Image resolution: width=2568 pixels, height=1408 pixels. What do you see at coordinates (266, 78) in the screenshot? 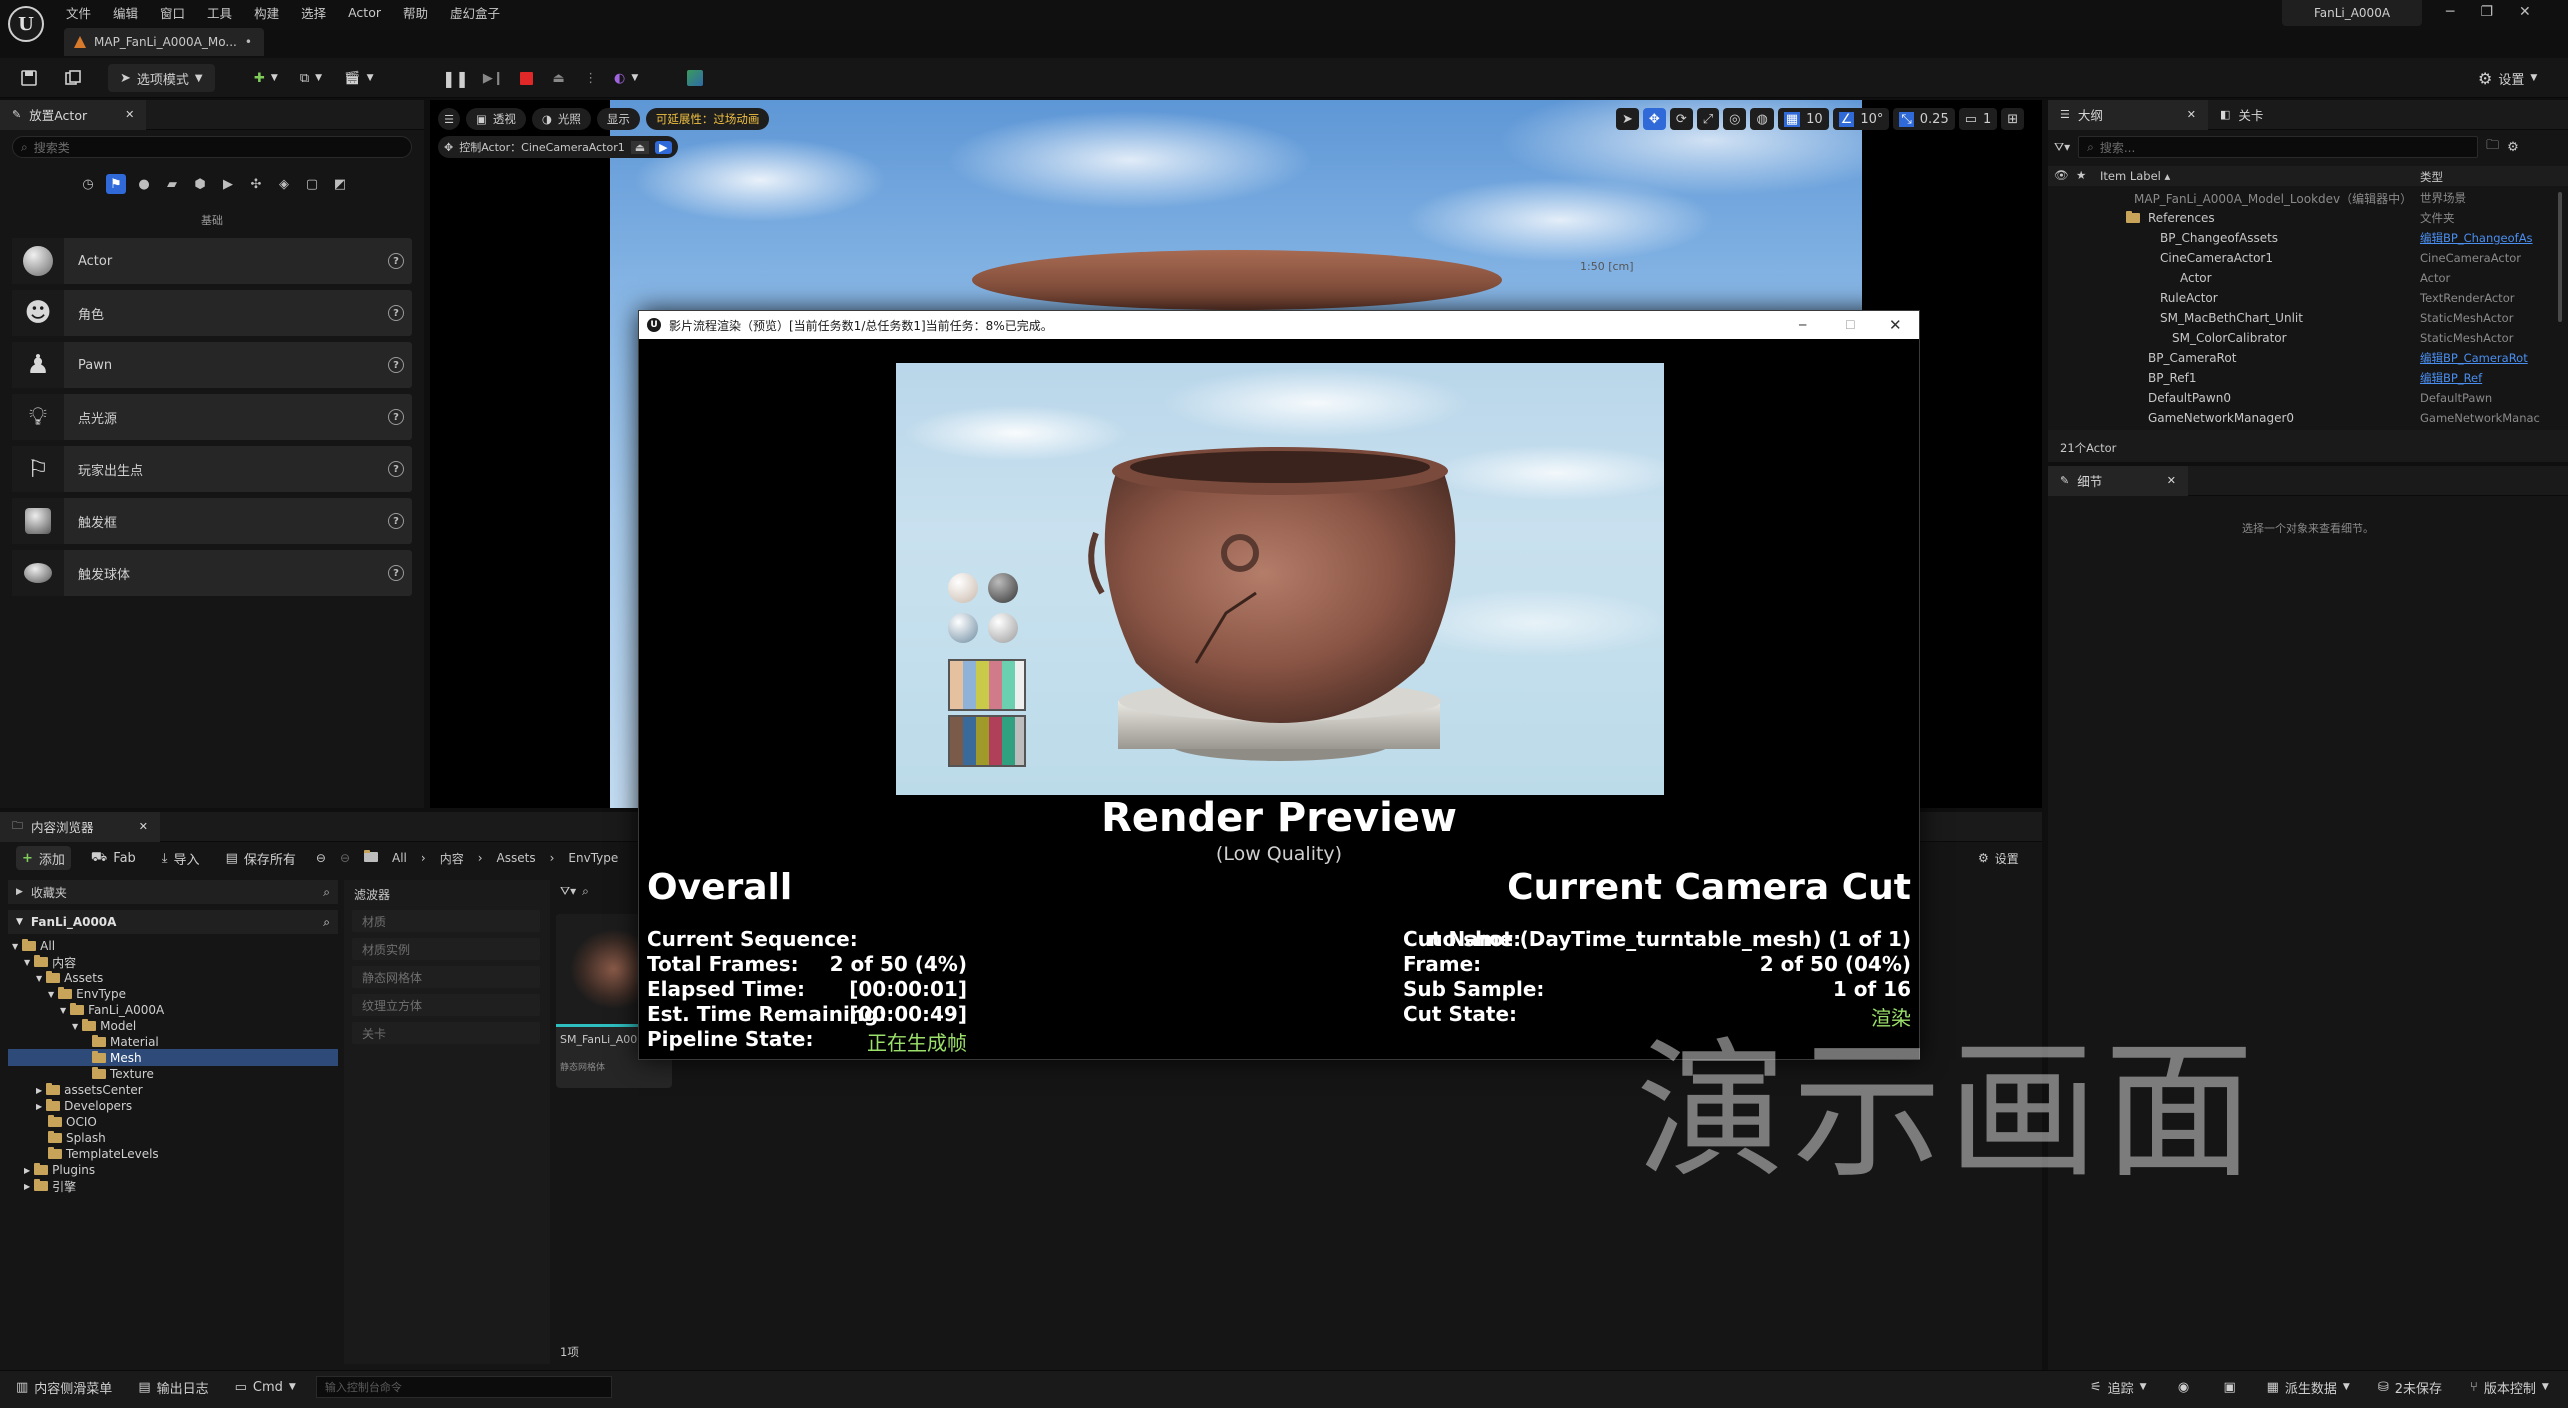
I see `add-actor-icon: ✚ ▼` at bounding box center [266, 78].